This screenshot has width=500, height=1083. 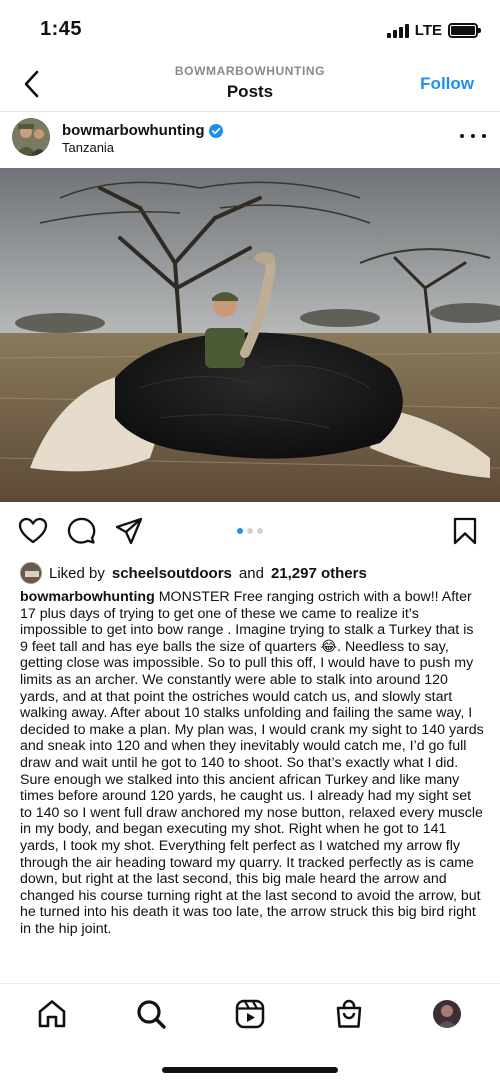 What do you see at coordinates (151, 1014) in the screenshot?
I see `search-icon` at bounding box center [151, 1014].